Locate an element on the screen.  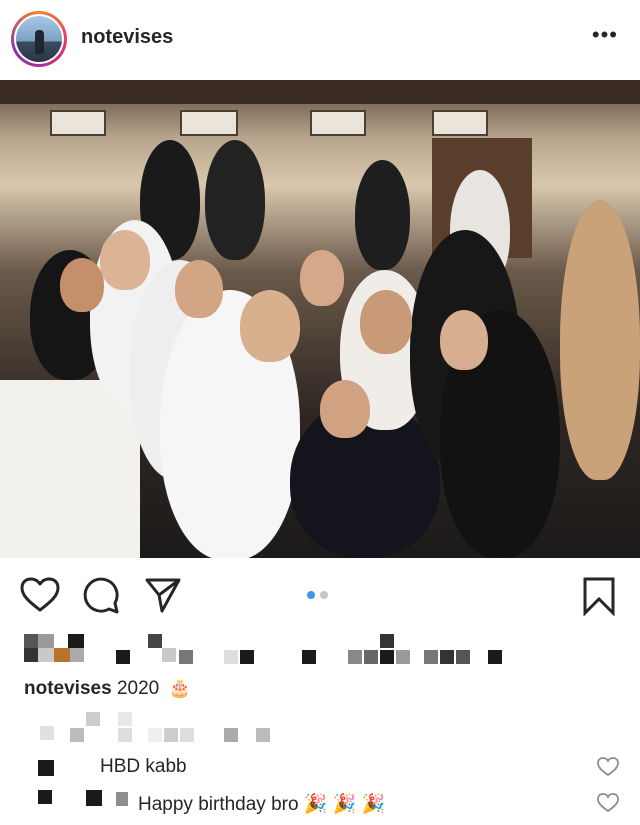
liked-by-redacted is located at coordinates (314, 650).